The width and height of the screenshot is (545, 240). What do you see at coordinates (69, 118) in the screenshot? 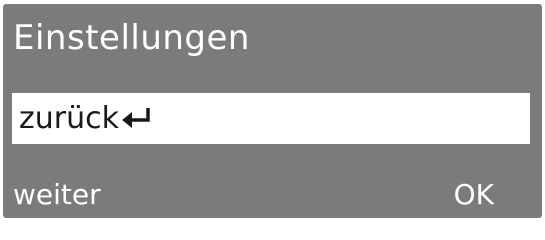
I see `menu-item-label: zurück` at bounding box center [69, 118].